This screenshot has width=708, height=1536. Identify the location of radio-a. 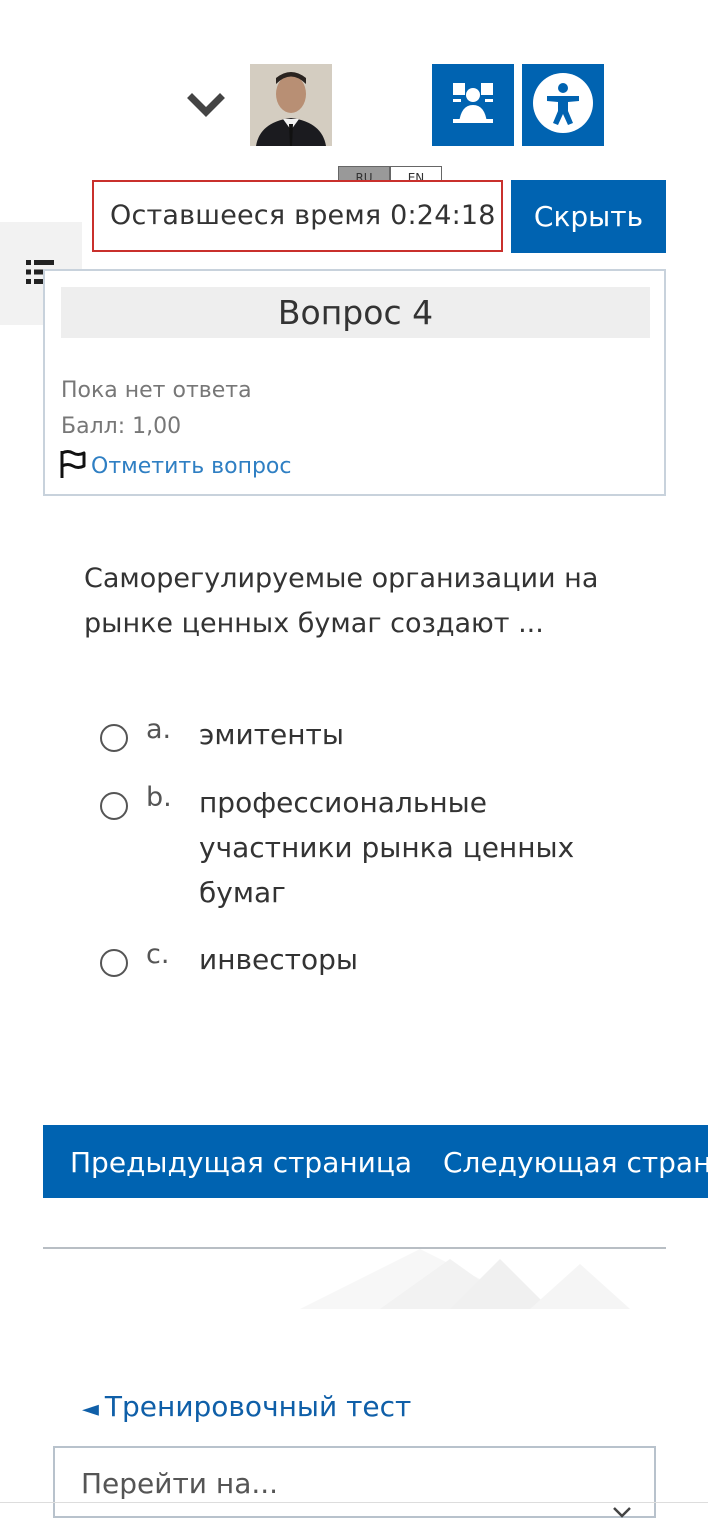
(114, 738).